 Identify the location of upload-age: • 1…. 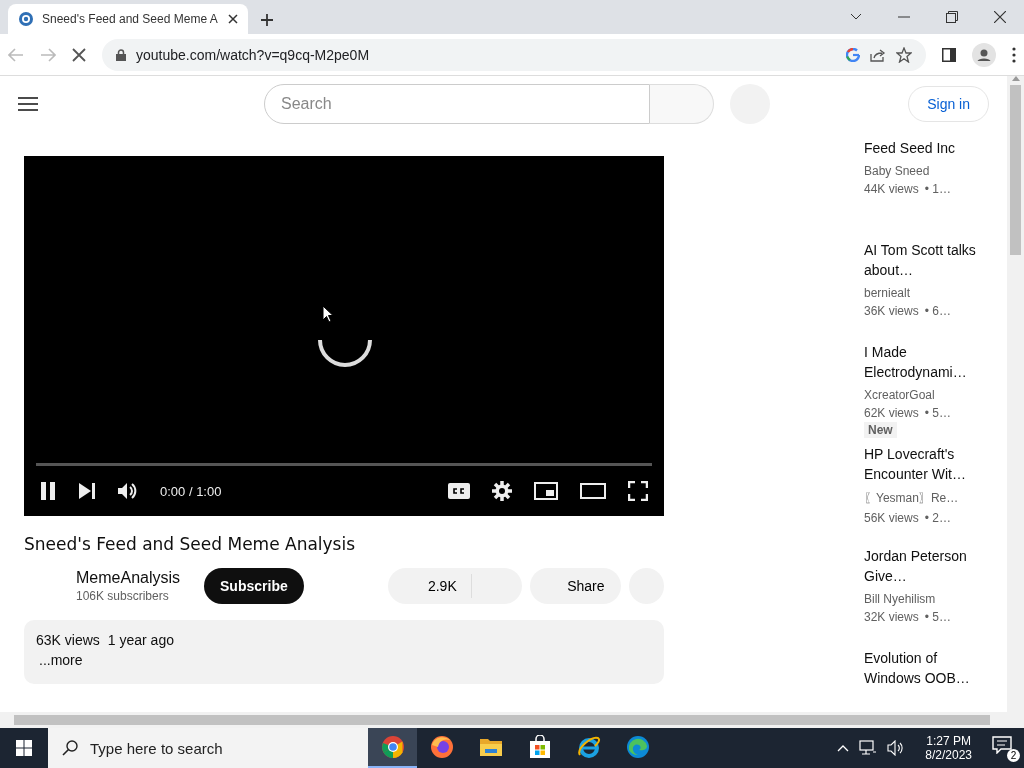
(937, 189).